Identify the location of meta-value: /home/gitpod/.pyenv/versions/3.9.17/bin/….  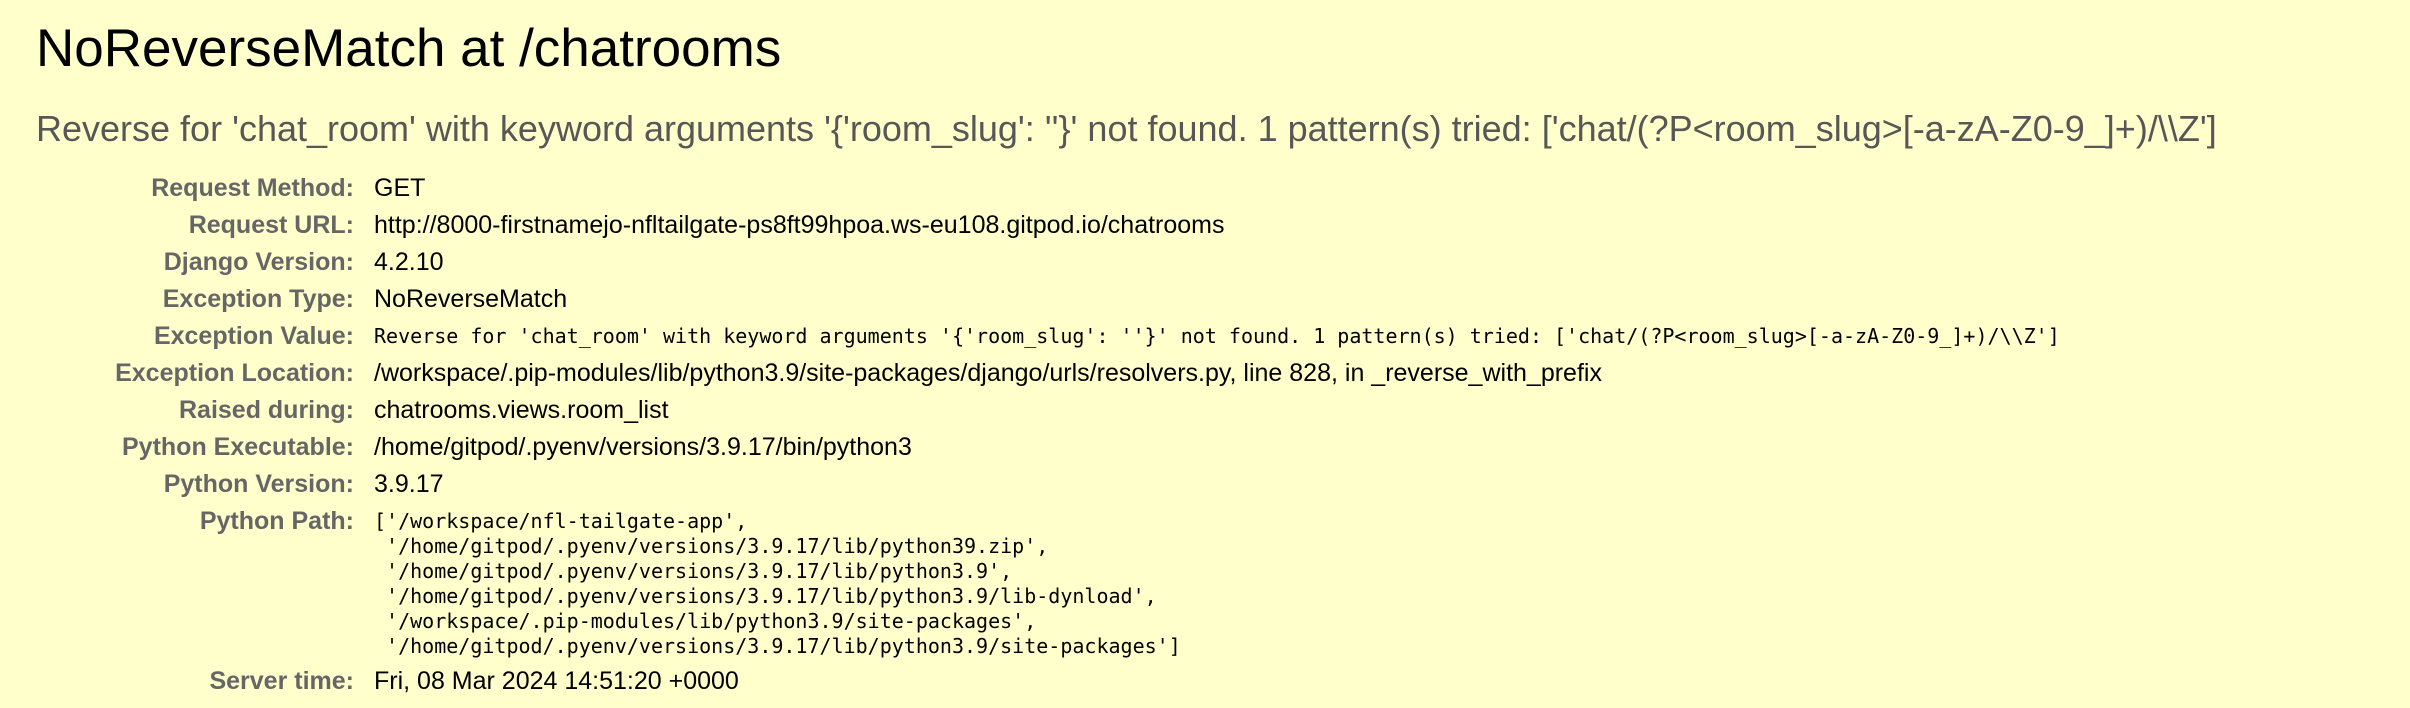
(643, 447).